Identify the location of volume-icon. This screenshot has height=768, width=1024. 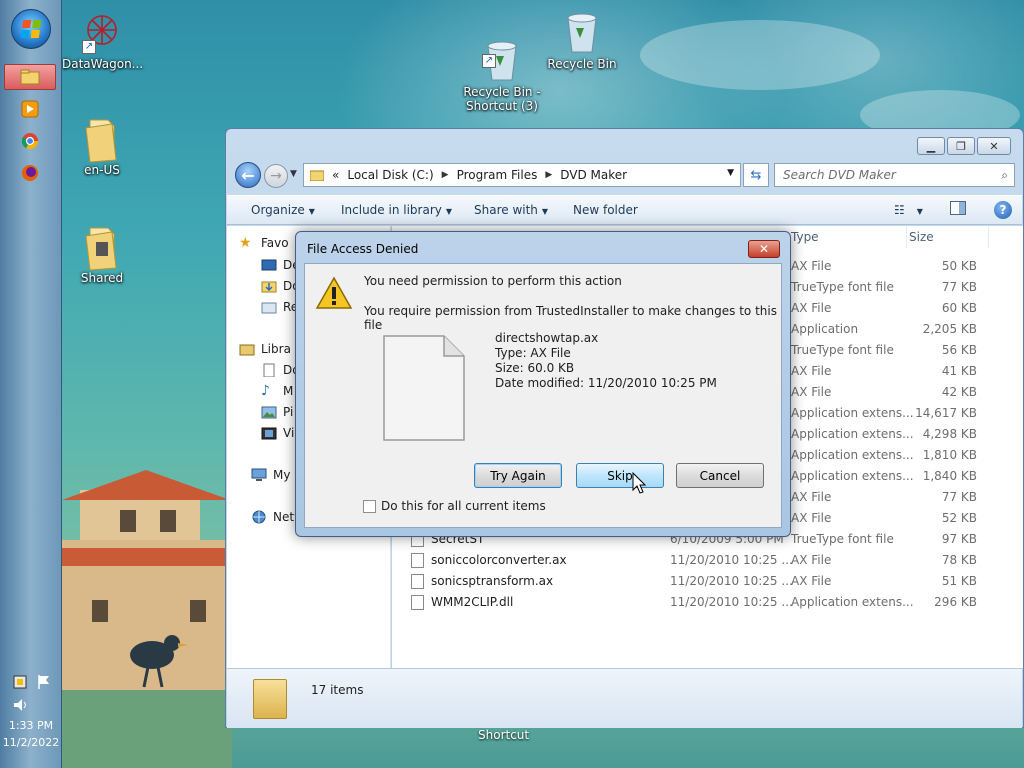
(20, 705).